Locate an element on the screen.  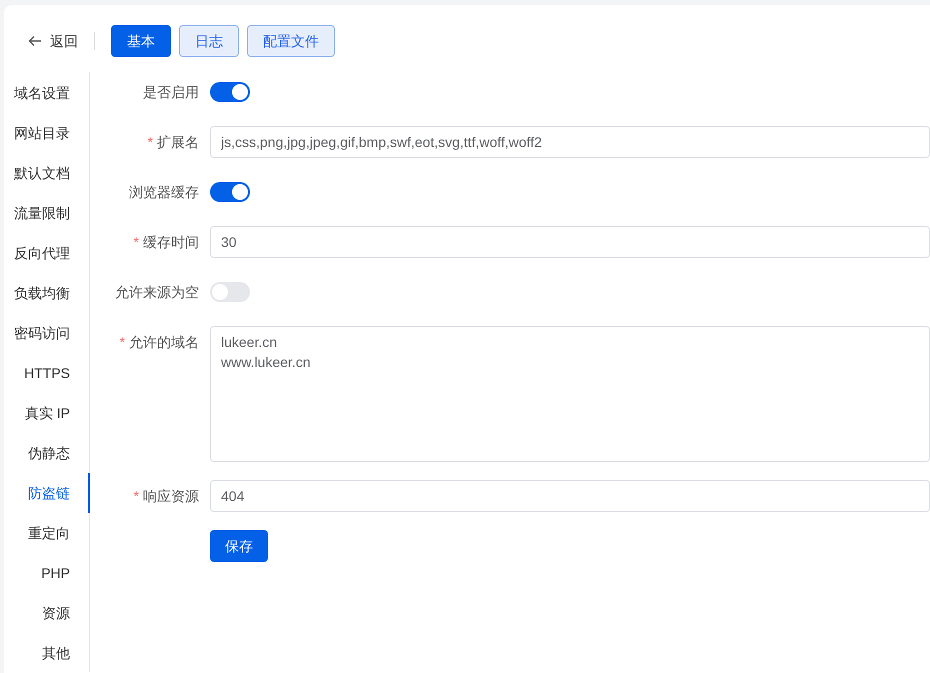
sidebar-item: 资源 is located at coordinates (47, 613).